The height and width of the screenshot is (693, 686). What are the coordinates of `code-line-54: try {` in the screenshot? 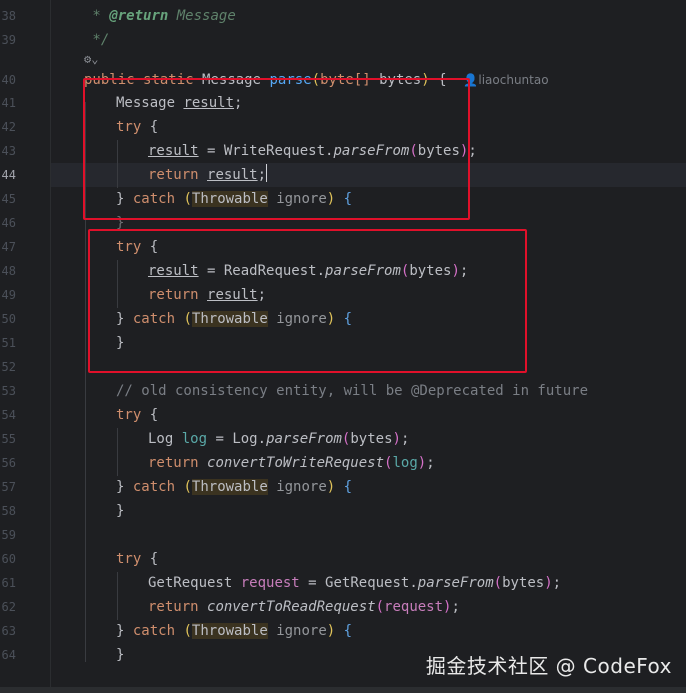 It's located at (137, 415).